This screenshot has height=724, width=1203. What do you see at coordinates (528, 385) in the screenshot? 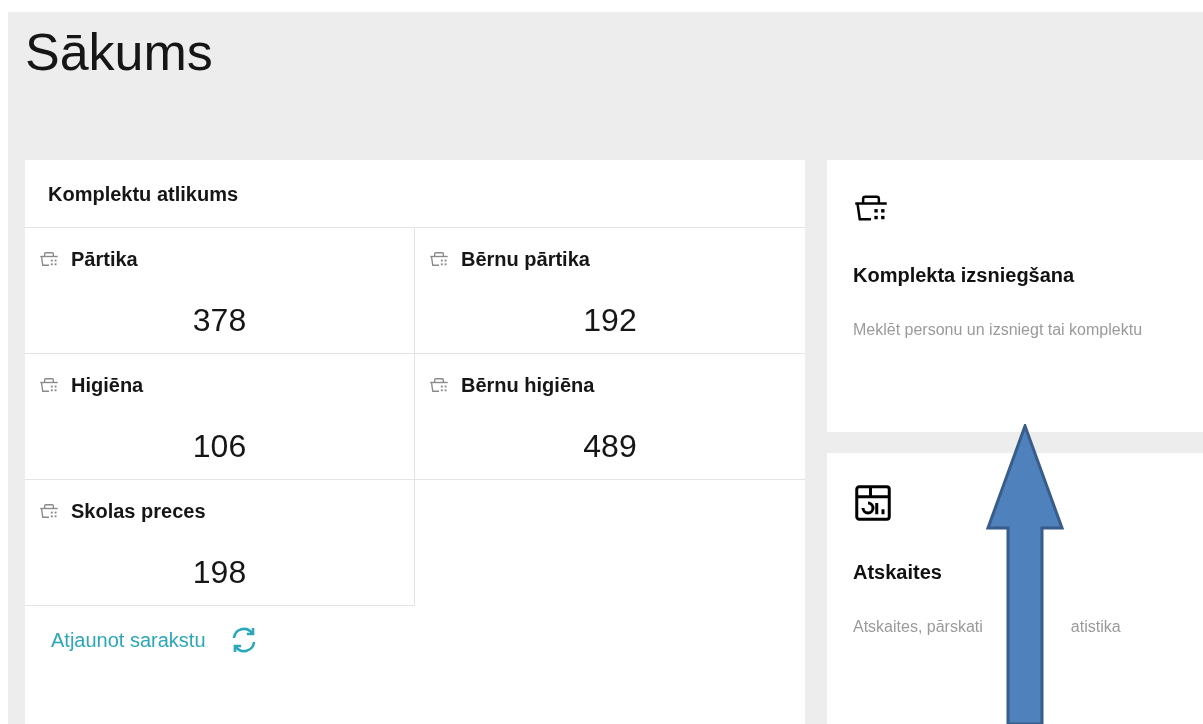
I see `stock-label: Bērnu higiēna` at bounding box center [528, 385].